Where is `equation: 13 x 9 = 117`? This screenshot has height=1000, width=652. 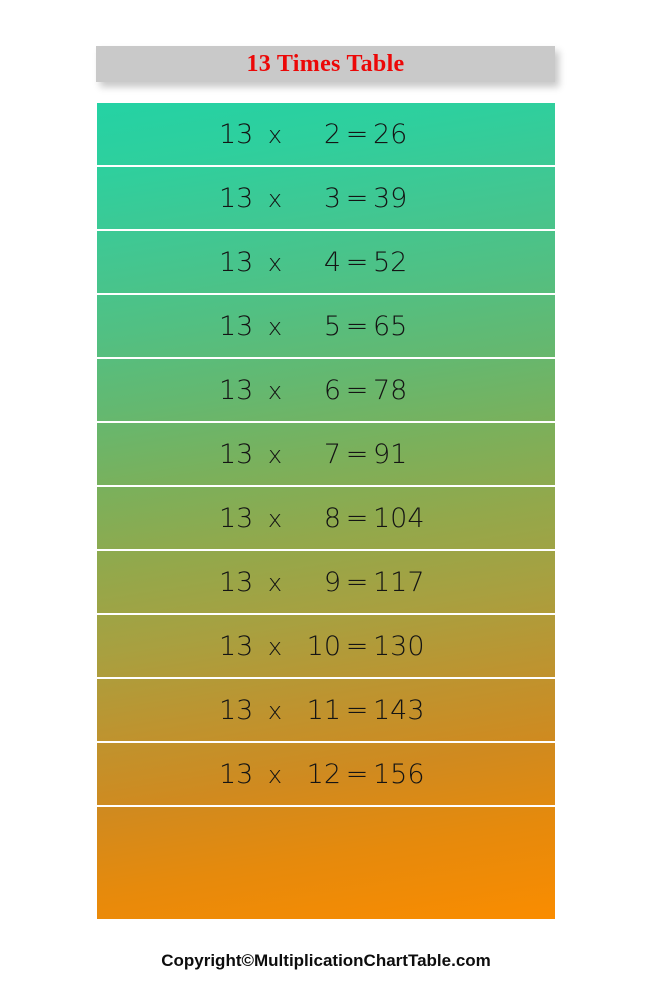
equation: 13 x 9 = 117 is located at coordinates (326, 582).